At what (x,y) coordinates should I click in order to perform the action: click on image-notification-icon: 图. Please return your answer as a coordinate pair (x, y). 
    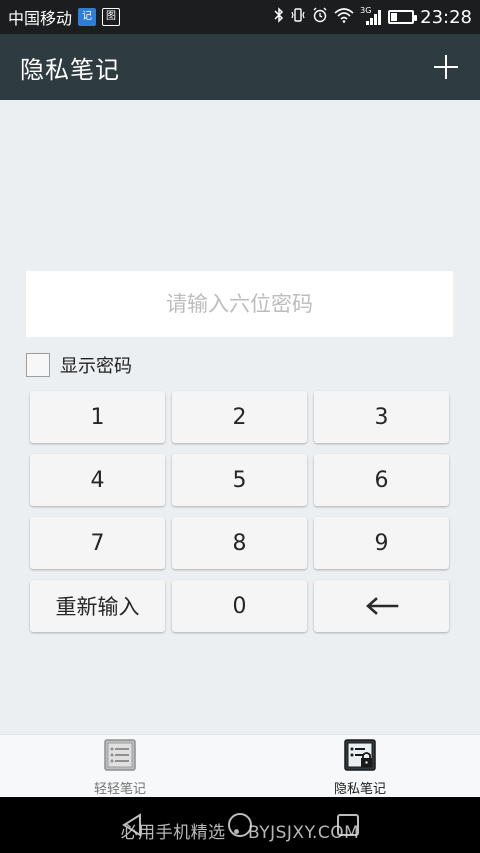
    Looking at the image, I should click on (111, 17).